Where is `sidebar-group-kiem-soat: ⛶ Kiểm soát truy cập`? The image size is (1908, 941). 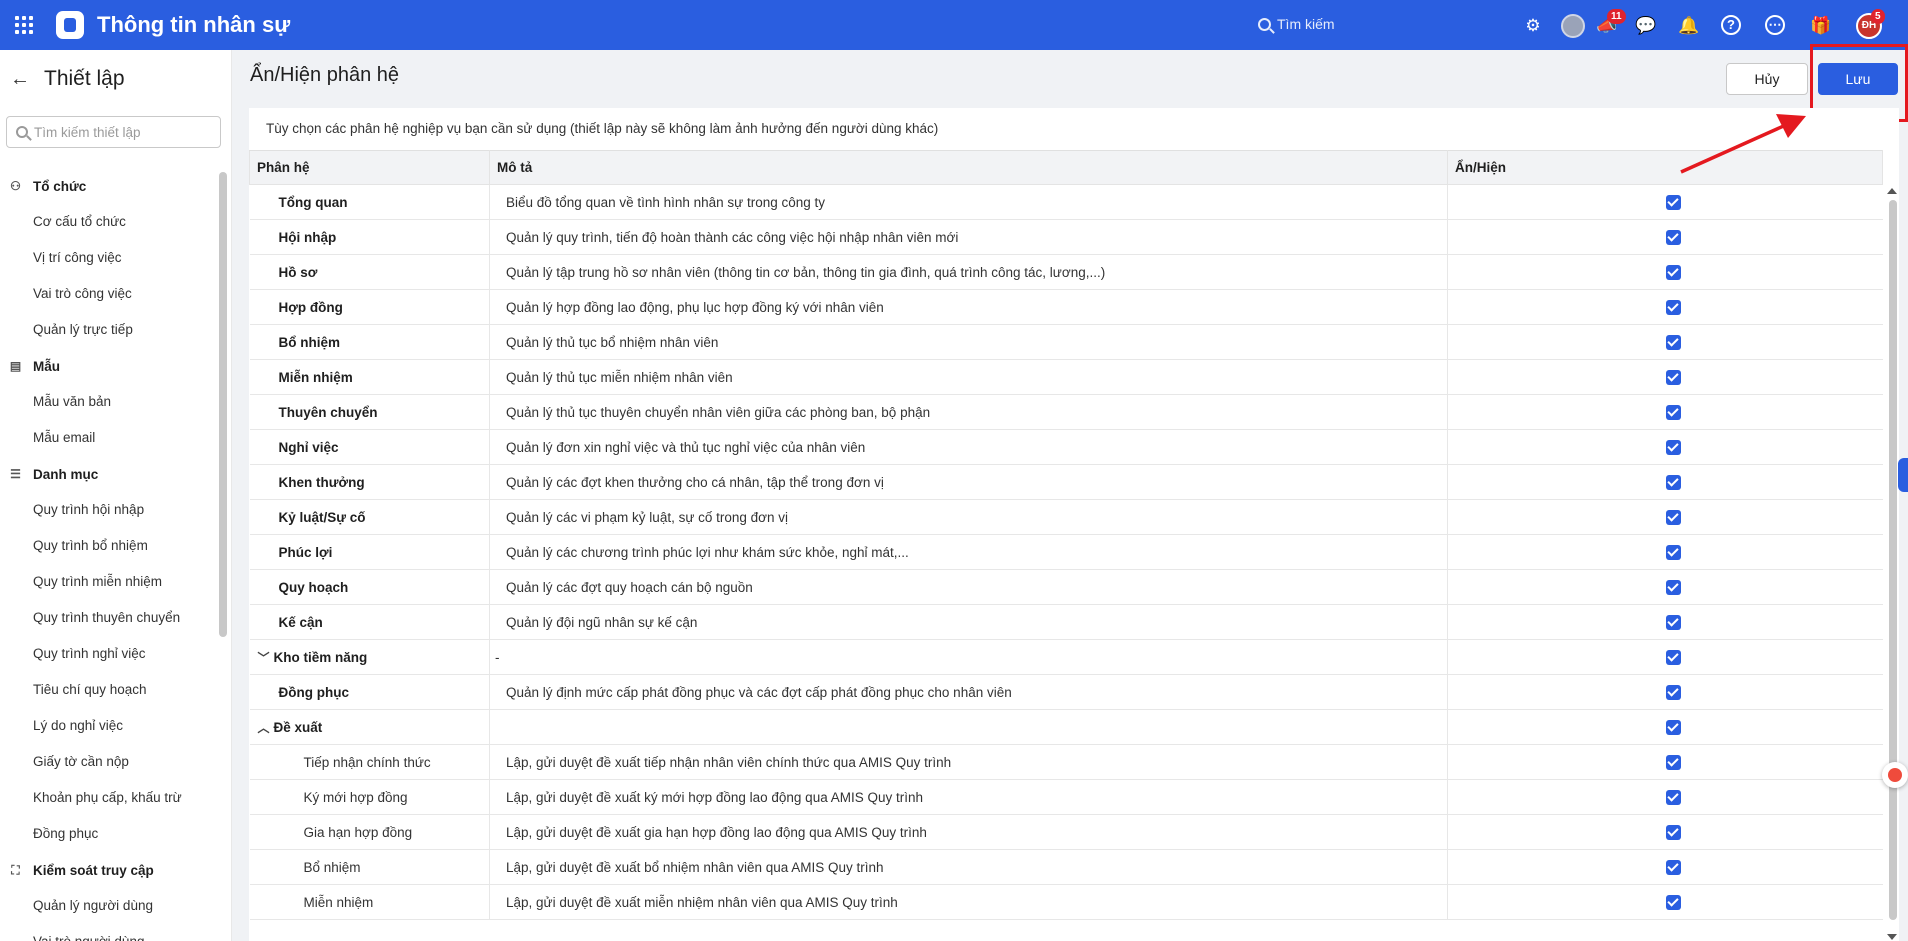
sidebar-group-kiem-soat: ⛶ Kiểm soát truy cập is located at coordinates (110, 870).